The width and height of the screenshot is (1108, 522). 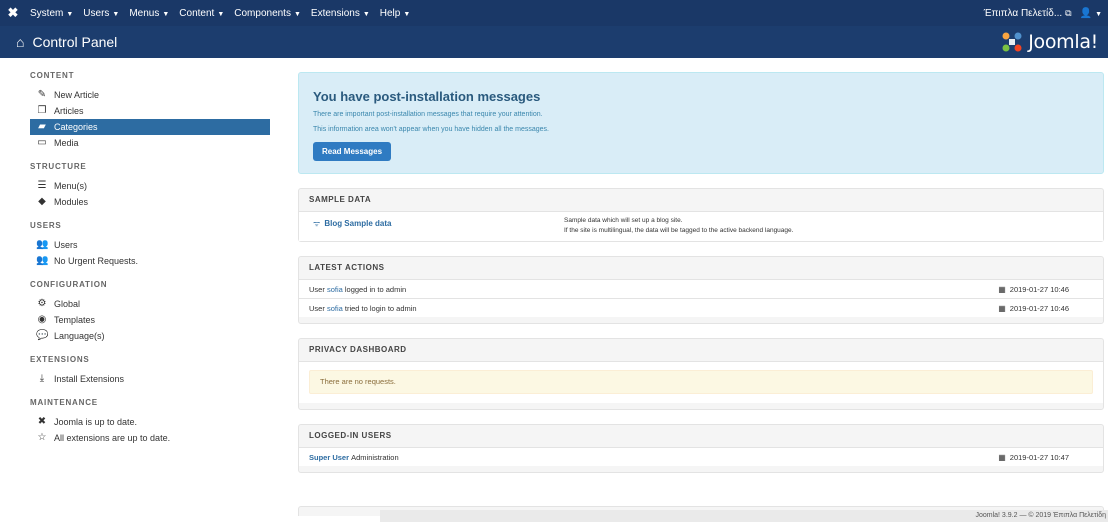 What do you see at coordinates (150, 111) in the screenshot?
I see `sidebar-item-articles: ❐ Articles` at bounding box center [150, 111].